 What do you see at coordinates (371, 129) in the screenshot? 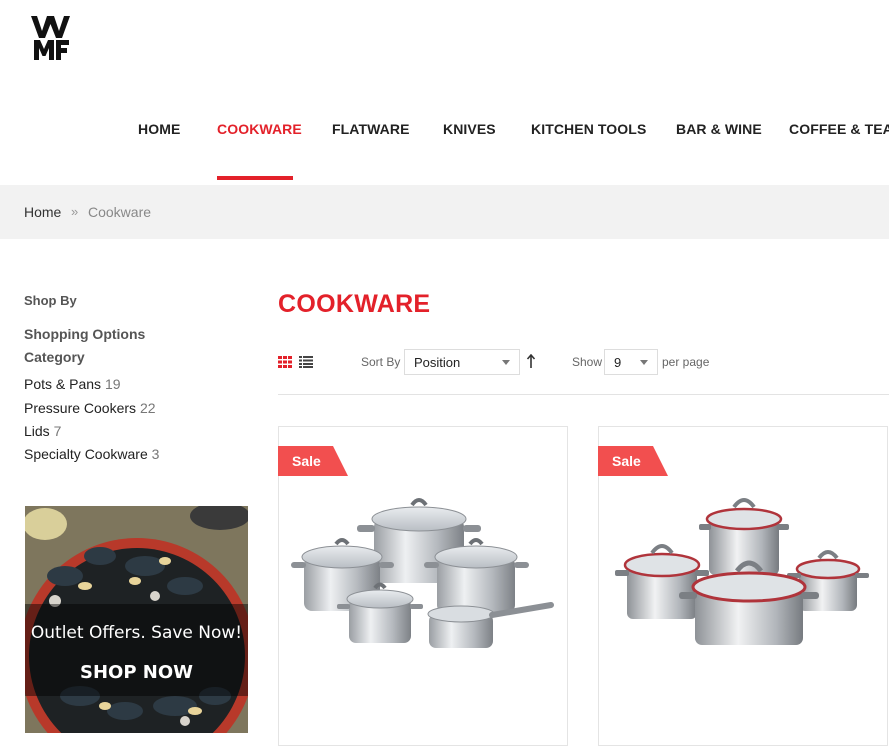
I see `nav-flatware: FLATWARE` at bounding box center [371, 129].